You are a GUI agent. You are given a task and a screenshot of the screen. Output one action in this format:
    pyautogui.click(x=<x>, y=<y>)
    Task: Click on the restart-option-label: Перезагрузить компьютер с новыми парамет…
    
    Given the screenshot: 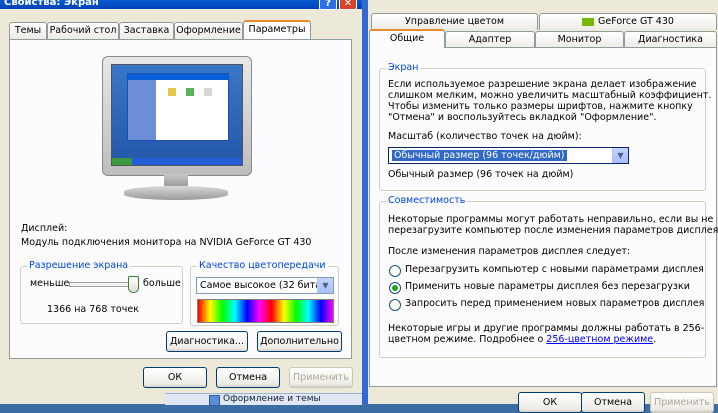 What is the action you would take?
    pyautogui.click(x=554, y=270)
    